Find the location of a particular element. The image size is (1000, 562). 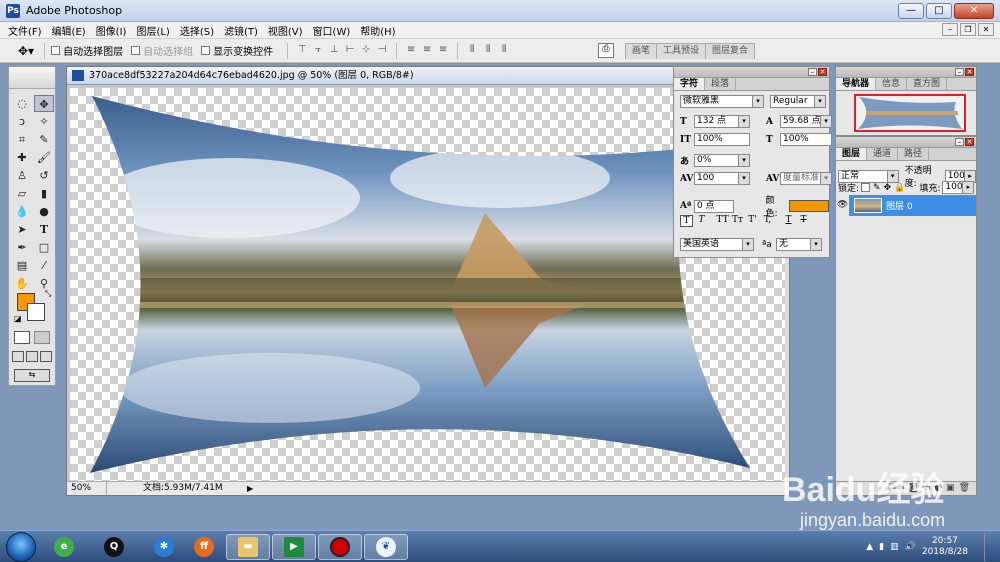

menu-image: 图像(I) is located at coordinates (111, 30).